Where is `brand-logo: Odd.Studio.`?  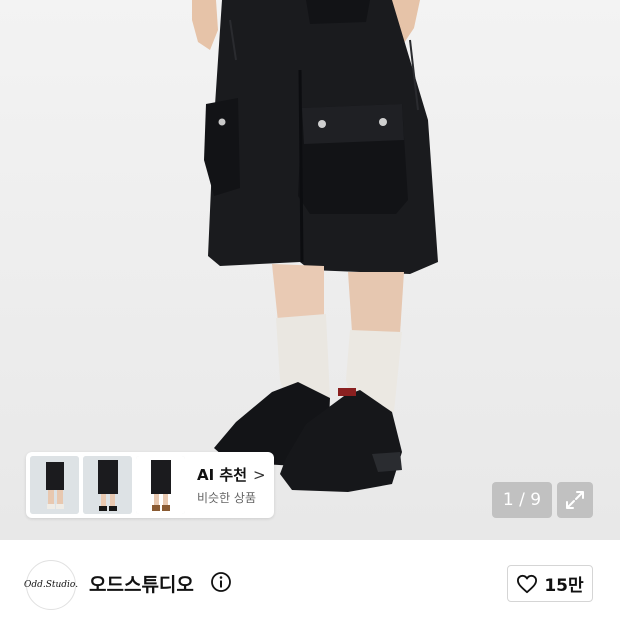
brand-logo: Odd.Studio. is located at coordinates (51, 585).